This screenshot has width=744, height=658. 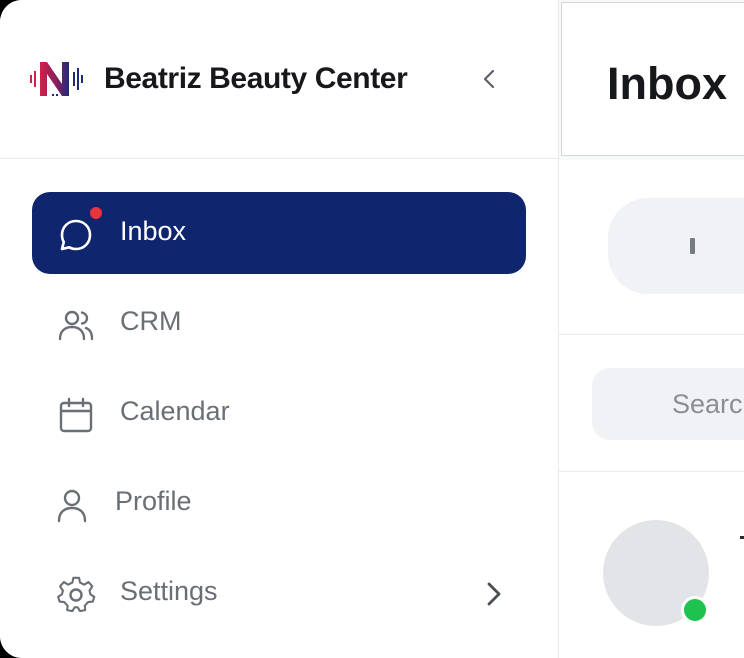 What do you see at coordinates (279, 323) in the screenshot?
I see `sidebar-item-crm: CRM` at bounding box center [279, 323].